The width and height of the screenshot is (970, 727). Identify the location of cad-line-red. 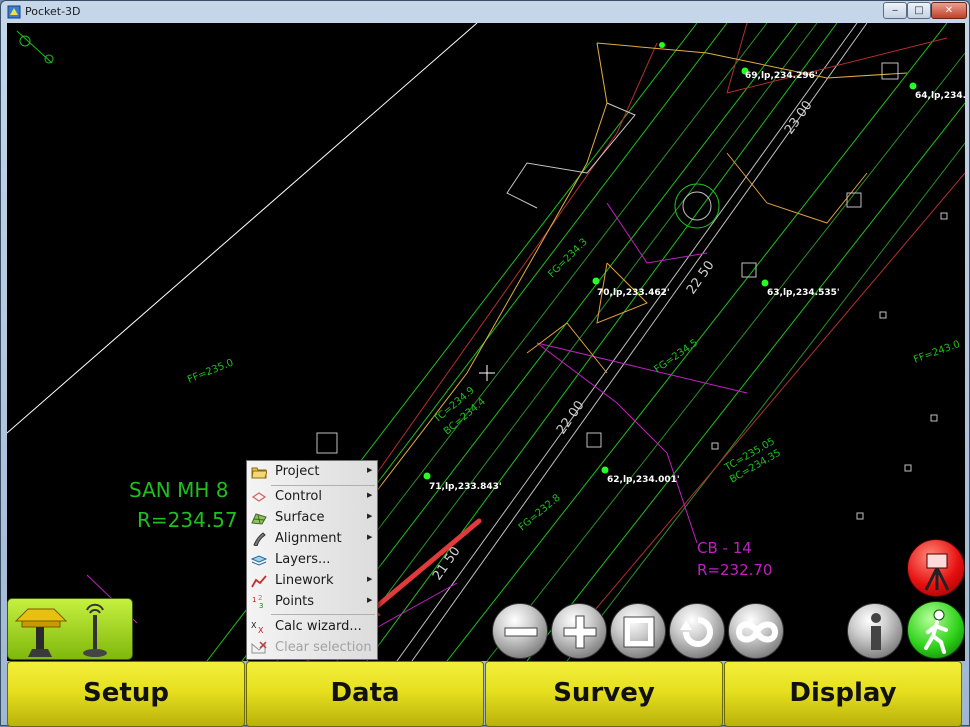
(637, 88).